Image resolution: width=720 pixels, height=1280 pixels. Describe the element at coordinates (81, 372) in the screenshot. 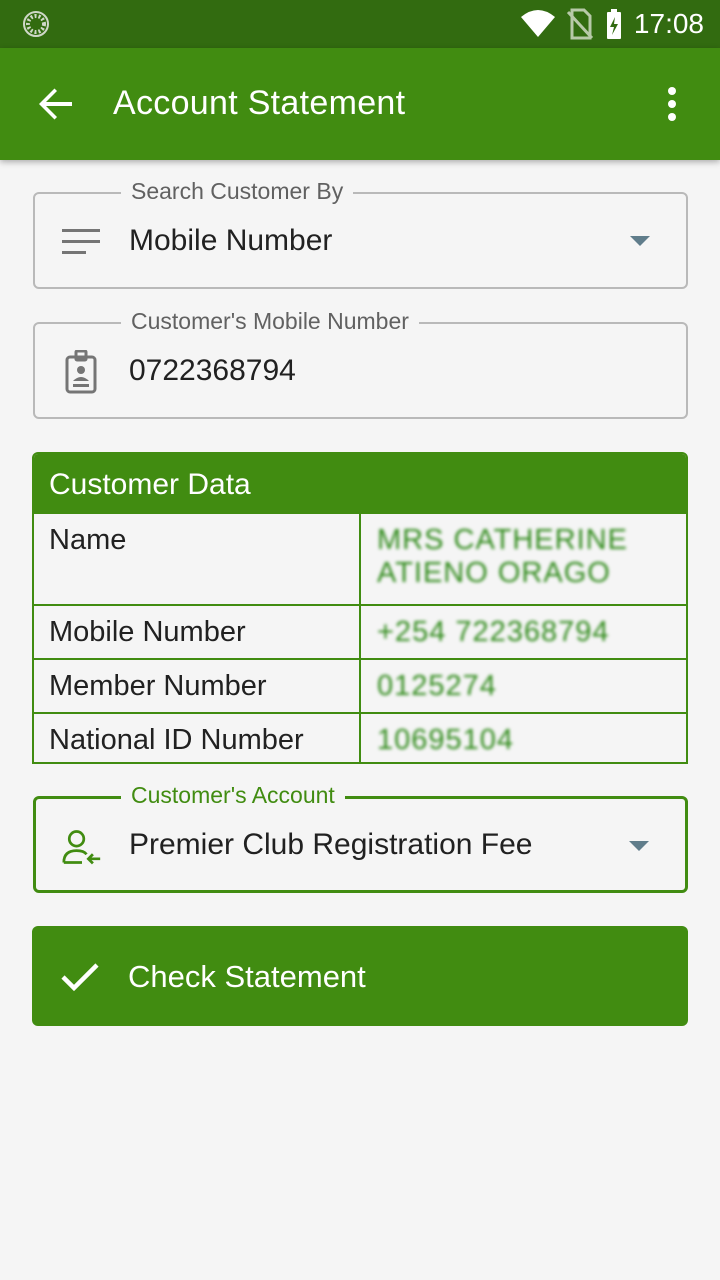

I see `contact-id-icon` at that location.